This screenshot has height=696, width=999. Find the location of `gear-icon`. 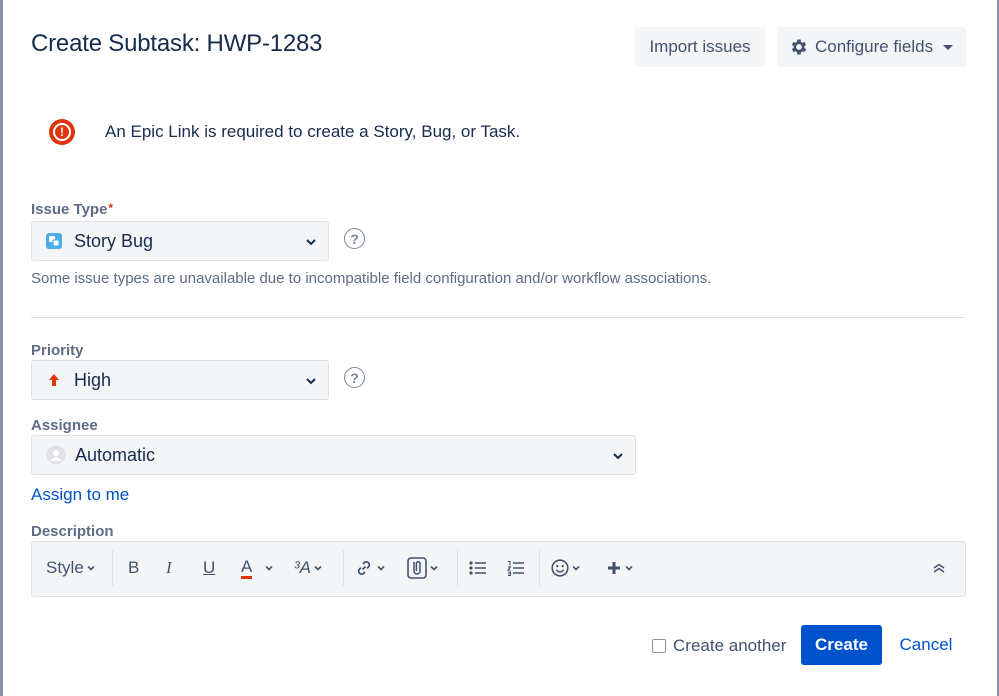

gear-icon is located at coordinates (799, 47).